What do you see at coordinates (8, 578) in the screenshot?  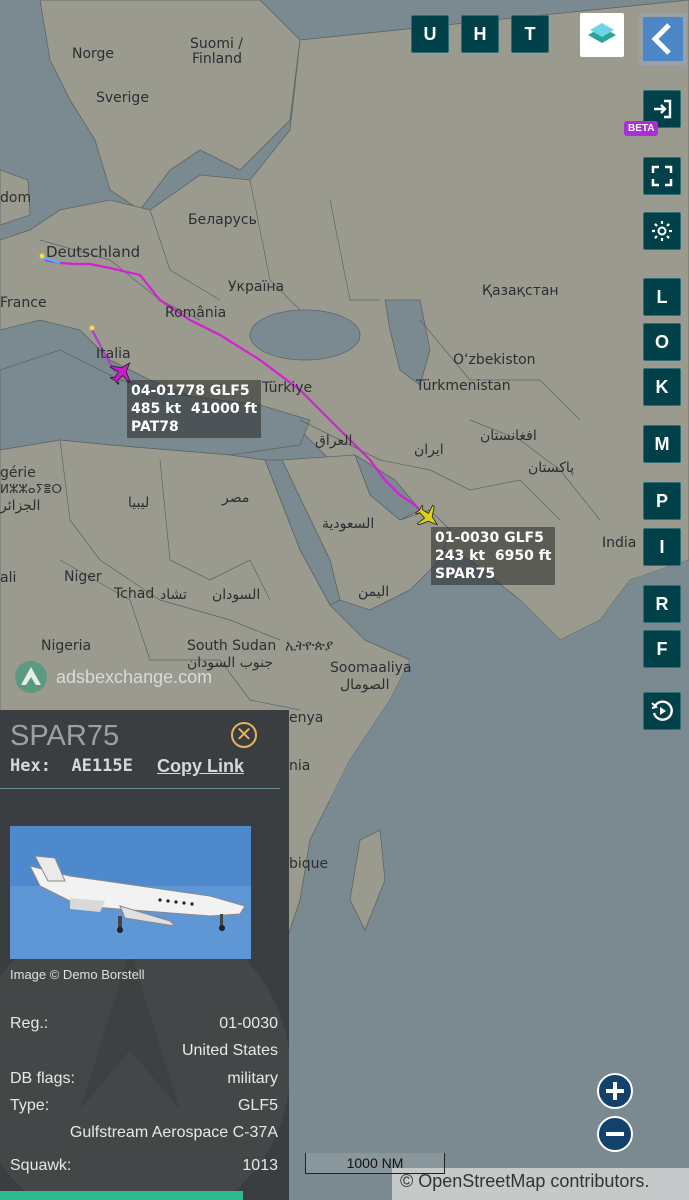 I see `map-label: ali` at bounding box center [8, 578].